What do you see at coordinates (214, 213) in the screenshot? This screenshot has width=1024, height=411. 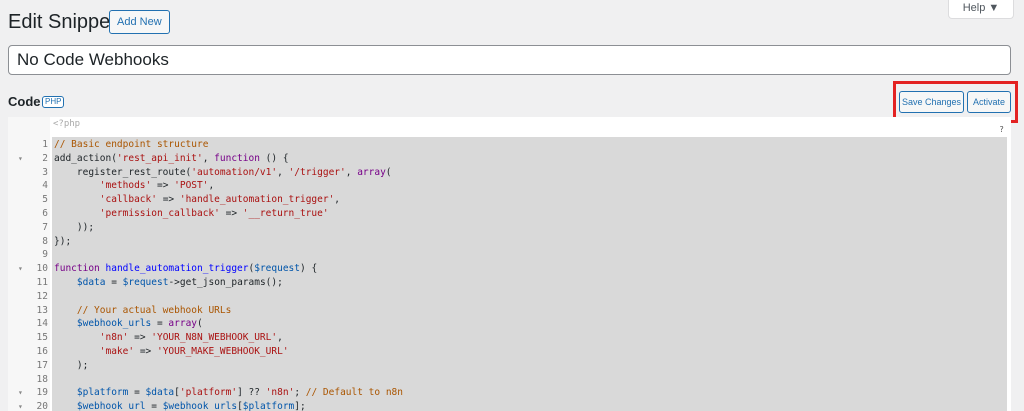 I see `code-text: 'permission_callback' => '__return_true'` at bounding box center [214, 213].